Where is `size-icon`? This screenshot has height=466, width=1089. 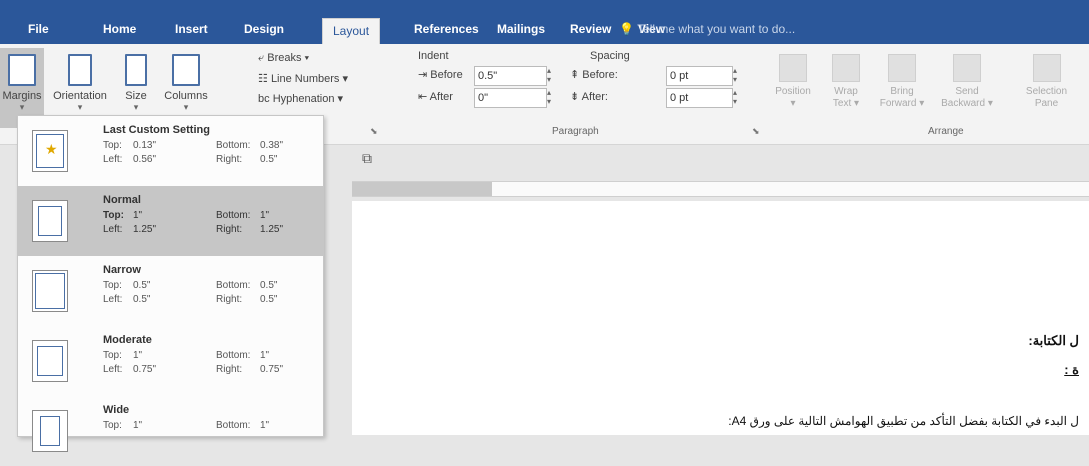 size-icon is located at coordinates (136, 70).